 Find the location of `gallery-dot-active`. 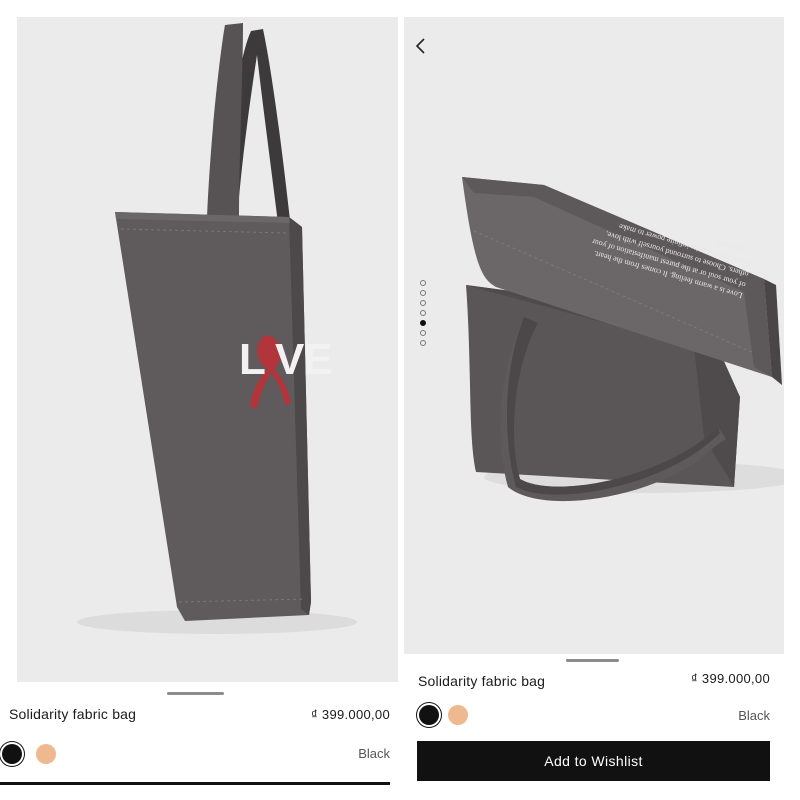

gallery-dot-active is located at coordinates (423, 323).